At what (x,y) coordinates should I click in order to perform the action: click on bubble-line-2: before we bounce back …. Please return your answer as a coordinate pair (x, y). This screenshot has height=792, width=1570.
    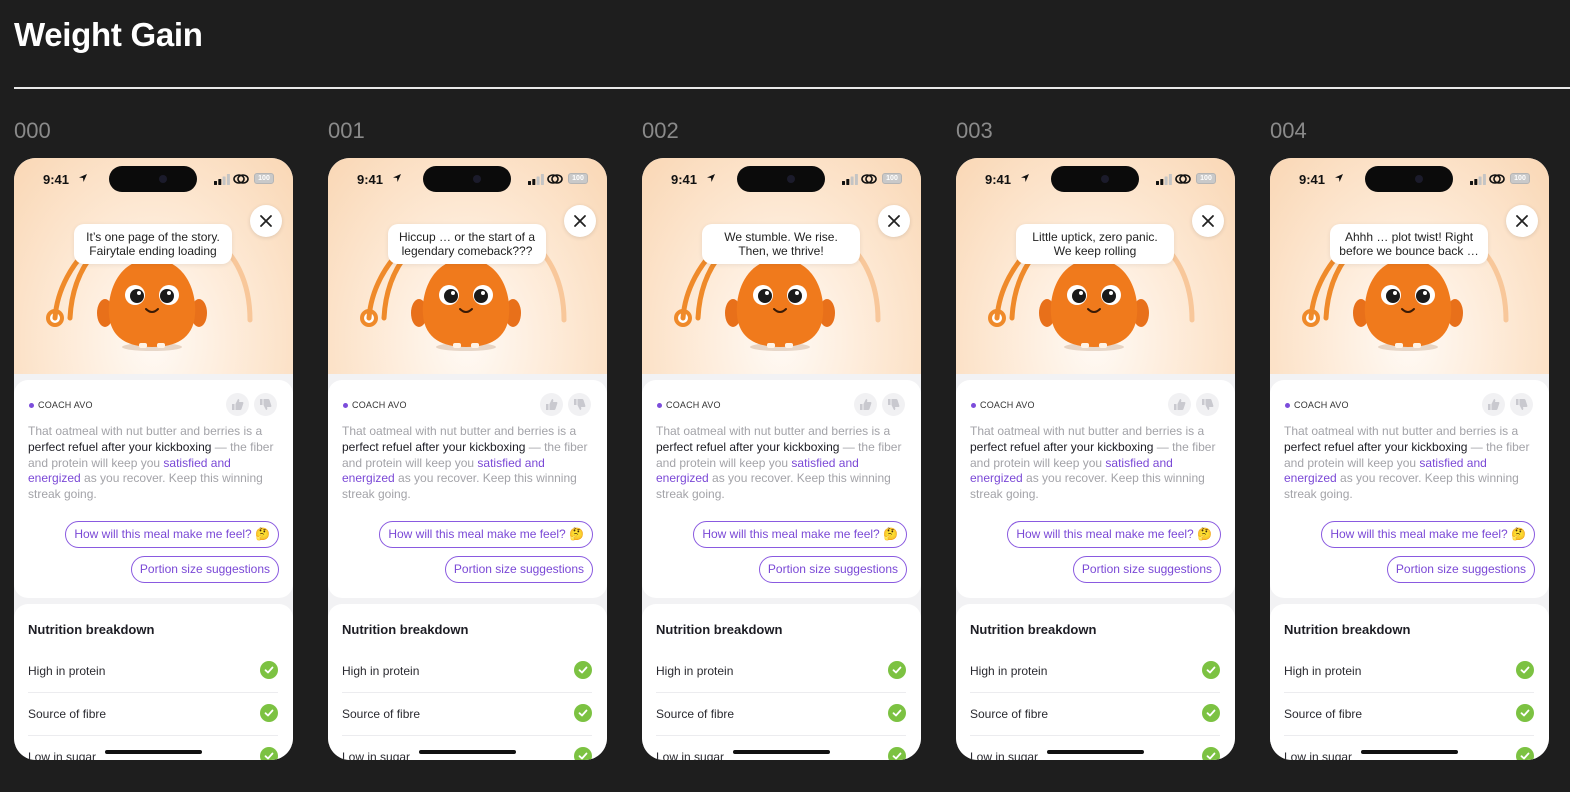
    Looking at the image, I should click on (1409, 250).